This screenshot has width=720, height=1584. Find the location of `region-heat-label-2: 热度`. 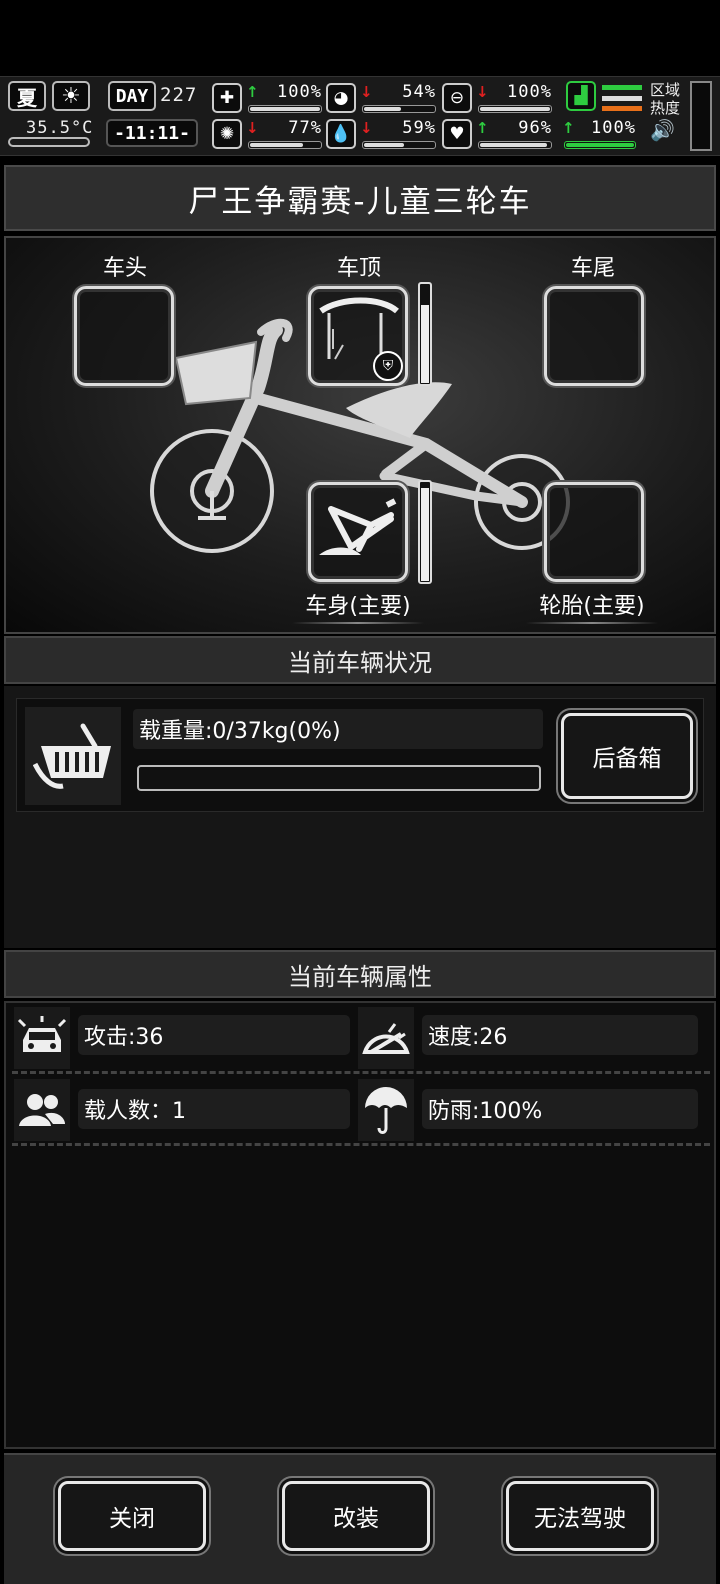

region-heat-label-2: 热度 is located at coordinates (665, 108).